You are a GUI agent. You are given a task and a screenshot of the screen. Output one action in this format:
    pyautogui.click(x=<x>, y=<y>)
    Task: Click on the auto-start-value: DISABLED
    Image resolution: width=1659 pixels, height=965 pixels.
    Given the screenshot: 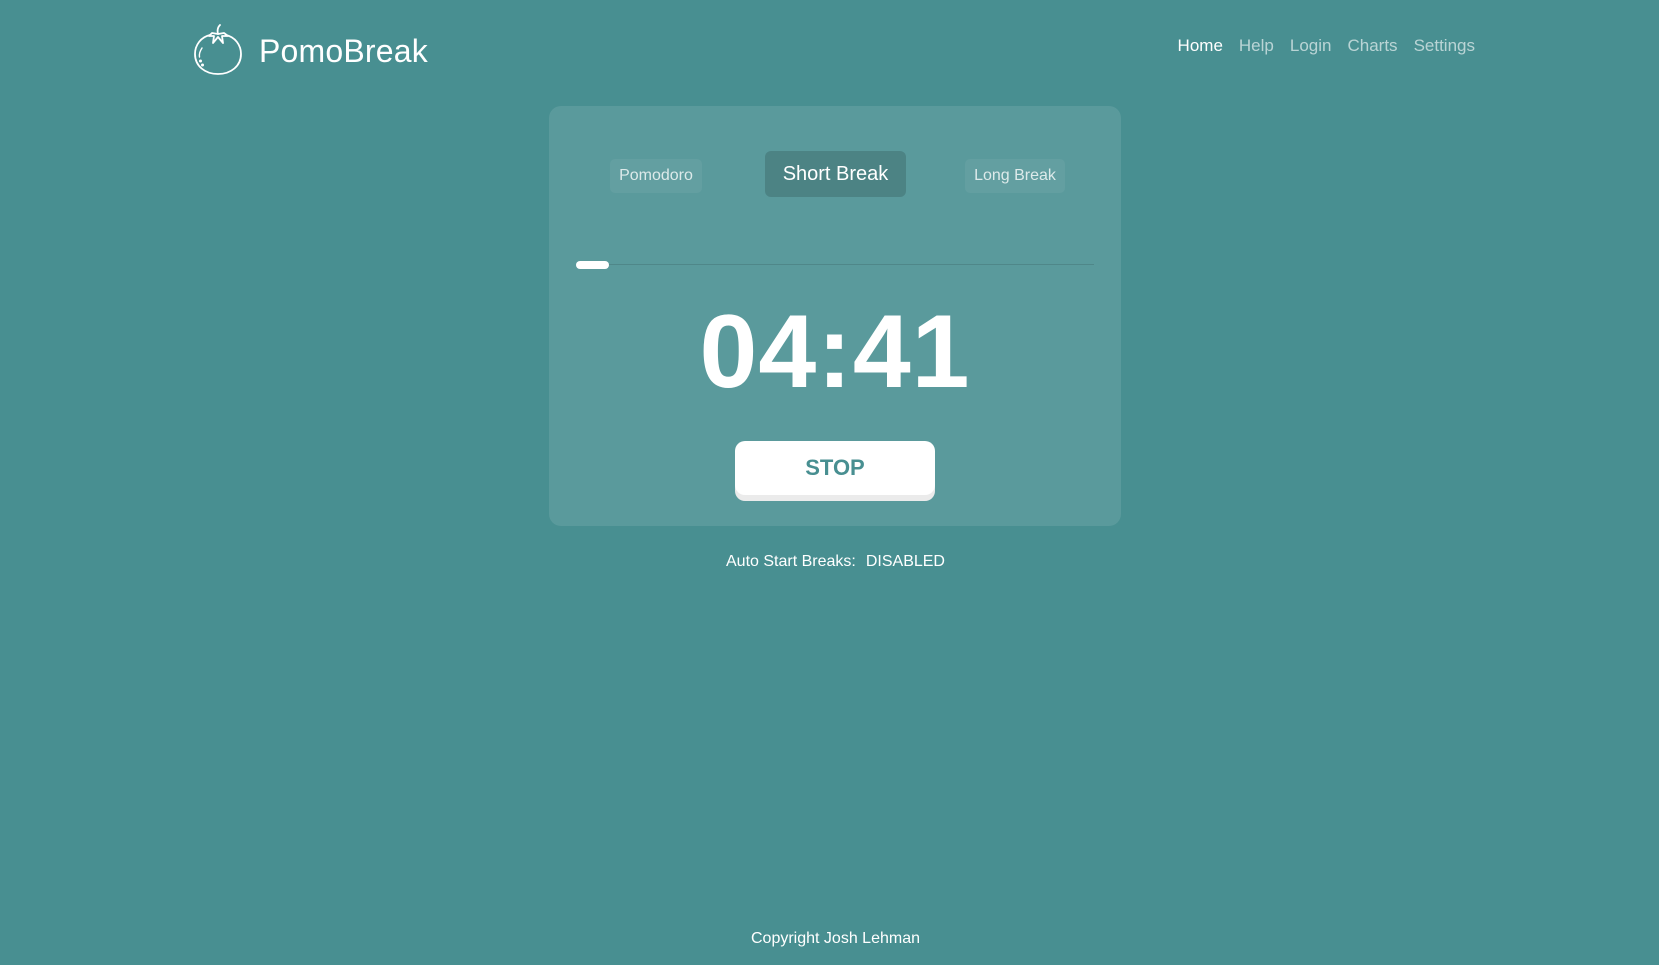 What is the action you would take?
    pyautogui.click(x=905, y=561)
    